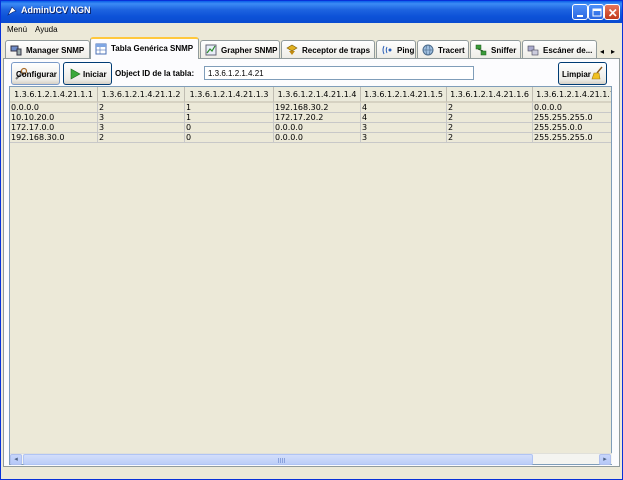  What do you see at coordinates (75, 74) in the screenshot?
I see `play-icon` at bounding box center [75, 74].